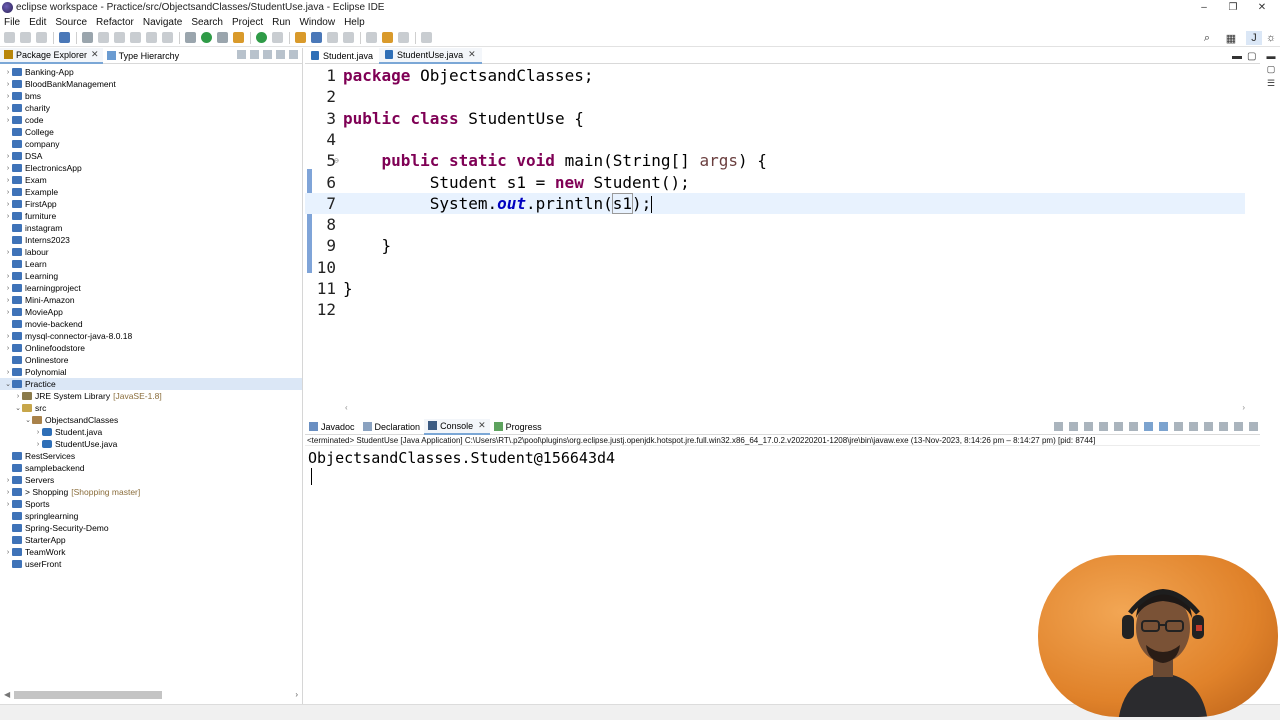  What do you see at coordinates (392, 427) in the screenshot?
I see `tab-declaration: Declaration` at bounding box center [392, 427].